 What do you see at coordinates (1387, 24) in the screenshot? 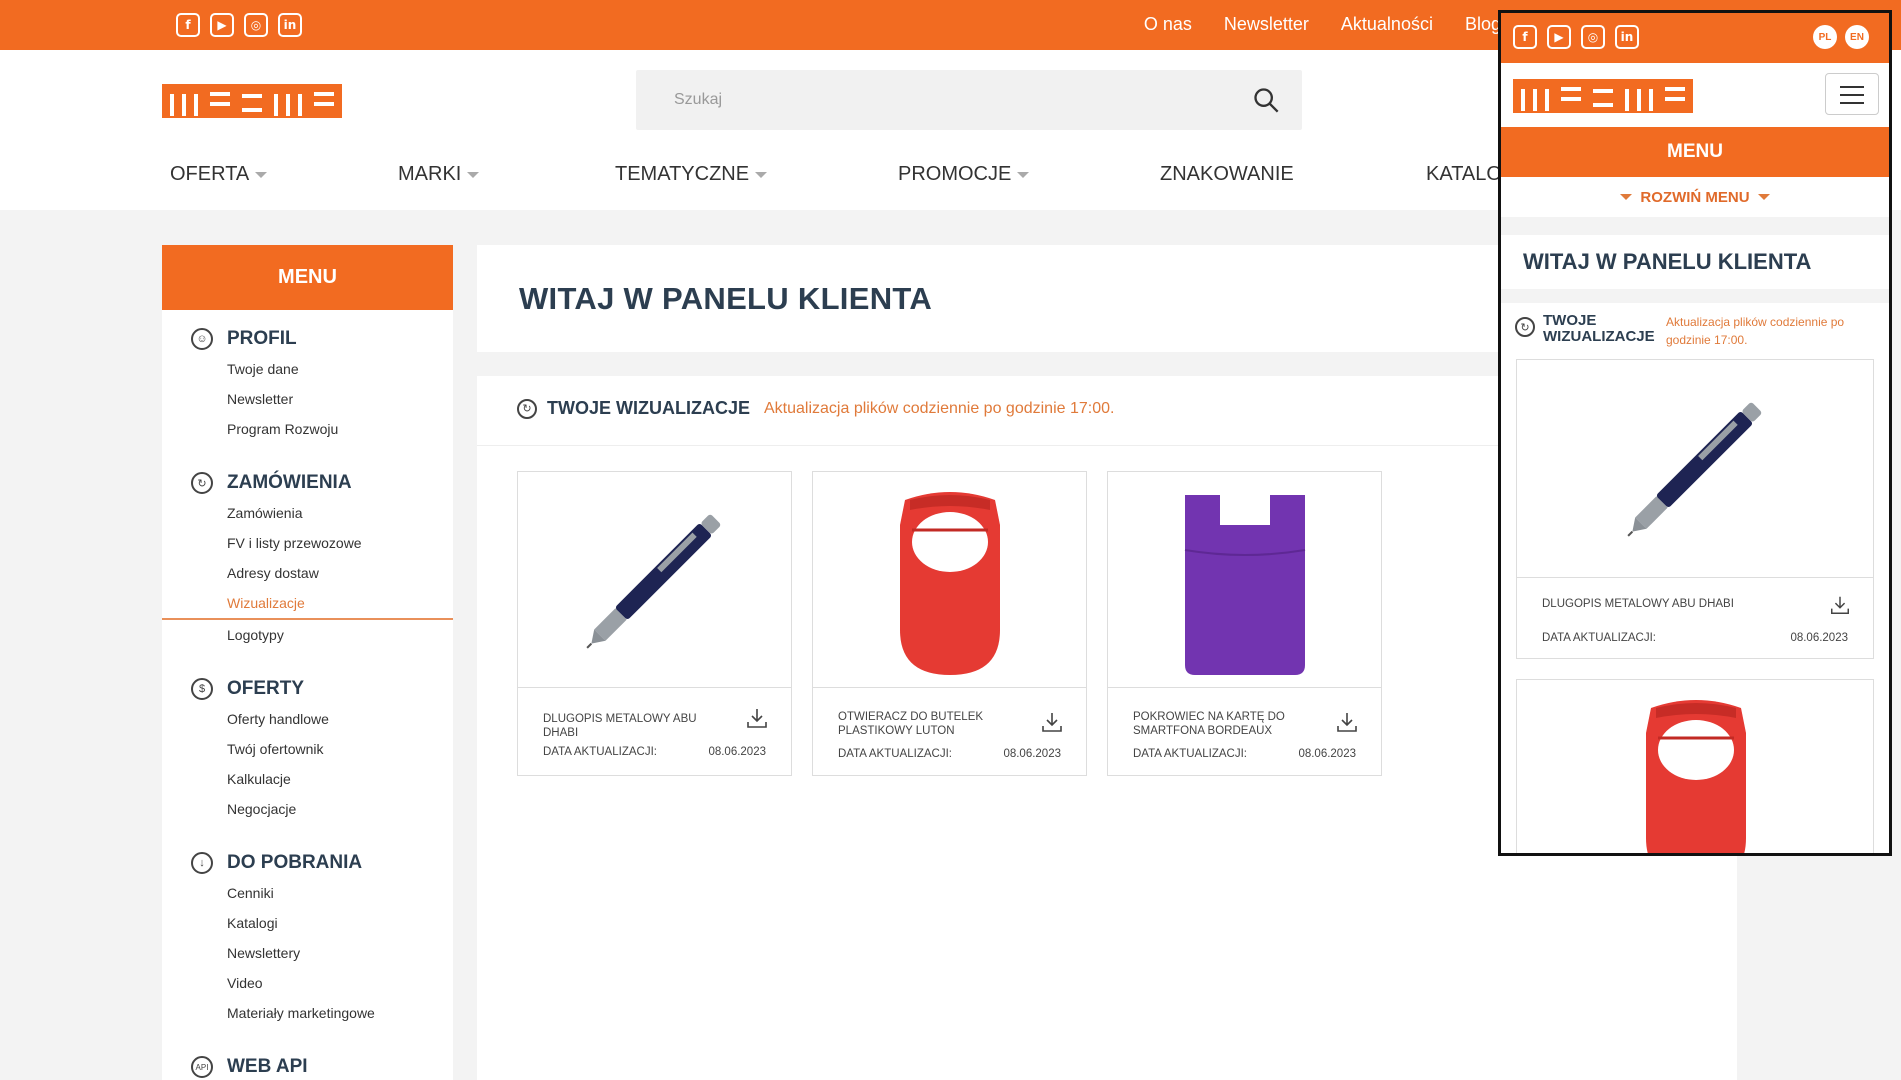
I see `top-nav-link: Aktualności` at bounding box center [1387, 24].